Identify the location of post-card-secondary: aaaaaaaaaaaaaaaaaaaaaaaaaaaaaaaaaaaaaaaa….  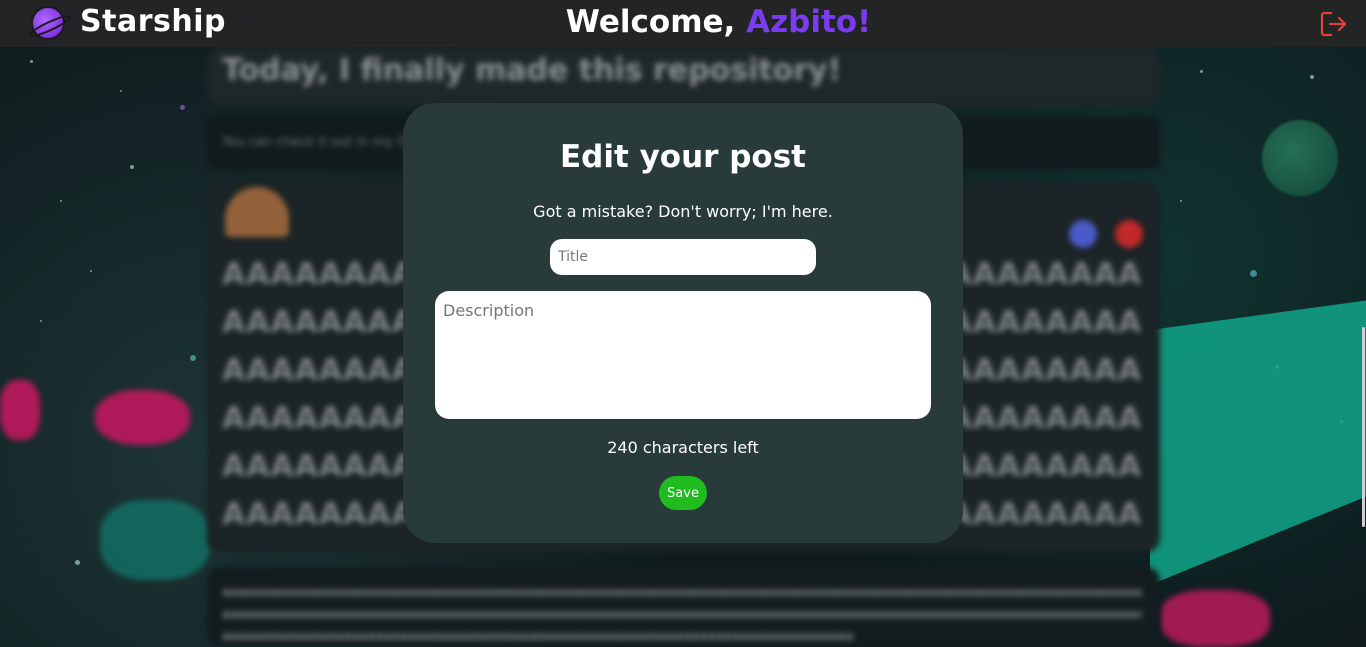
(683, 607).